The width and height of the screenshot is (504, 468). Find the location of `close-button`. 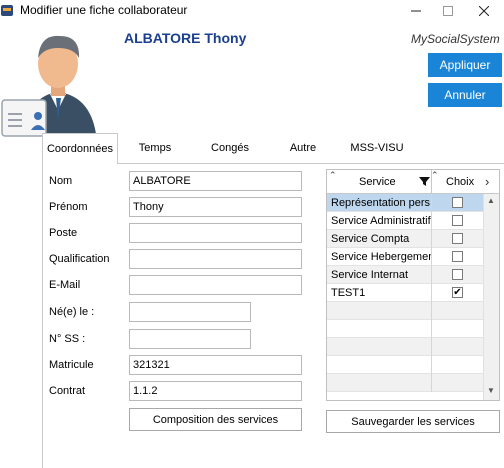

close-button is located at coordinates (484, 11).